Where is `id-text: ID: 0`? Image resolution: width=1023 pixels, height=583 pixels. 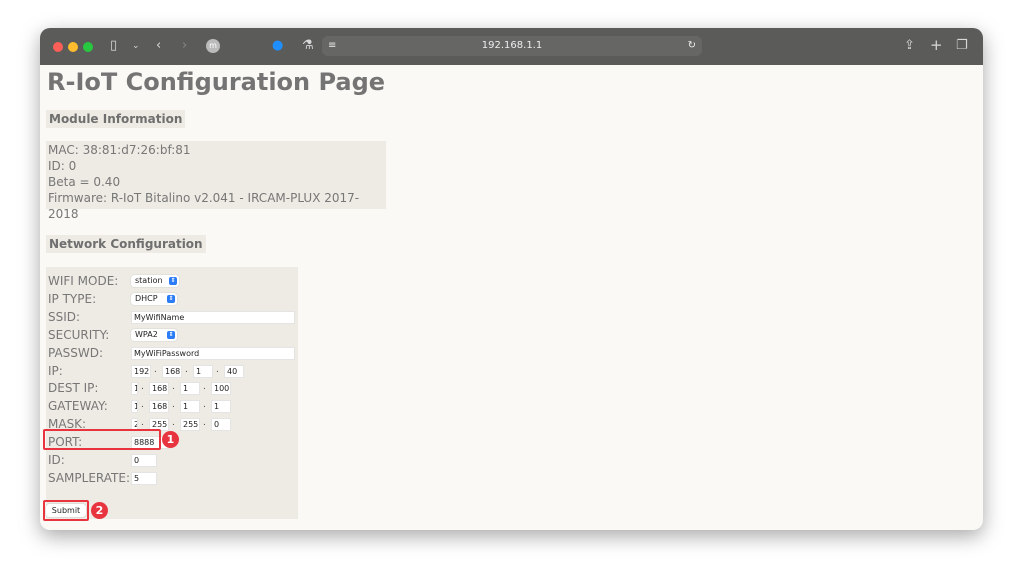 id-text: ID: 0 is located at coordinates (62, 166).